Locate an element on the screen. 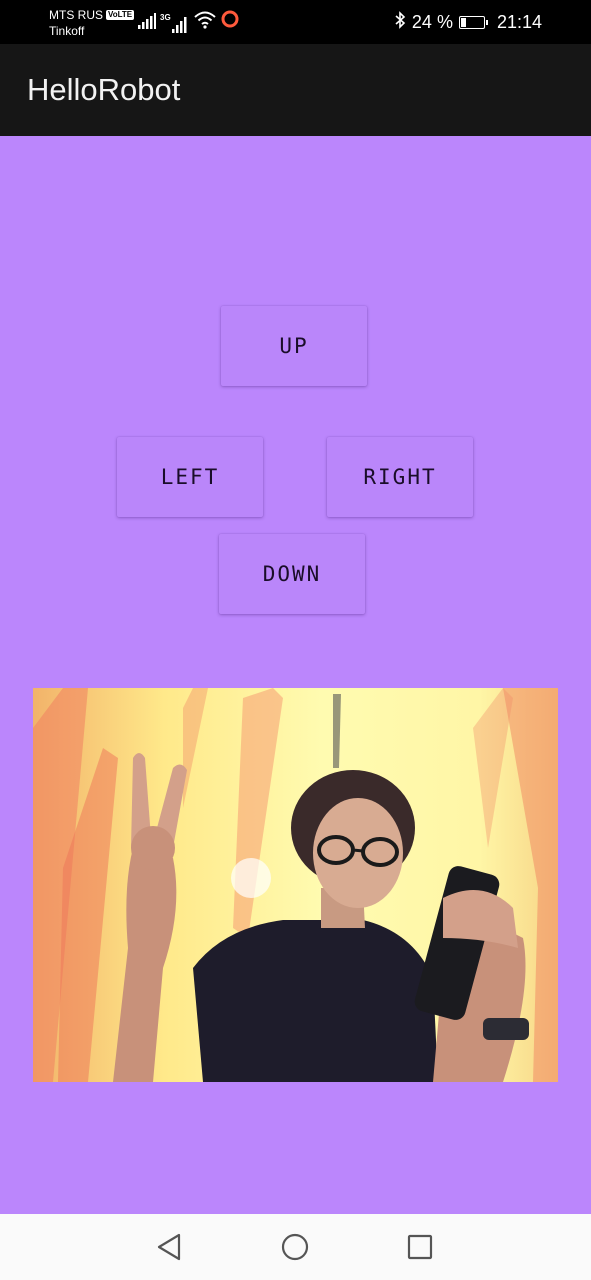 Image resolution: width=591 pixels, height=1280 pixels. bluetooth-icon is located at coordinates (400, 22).